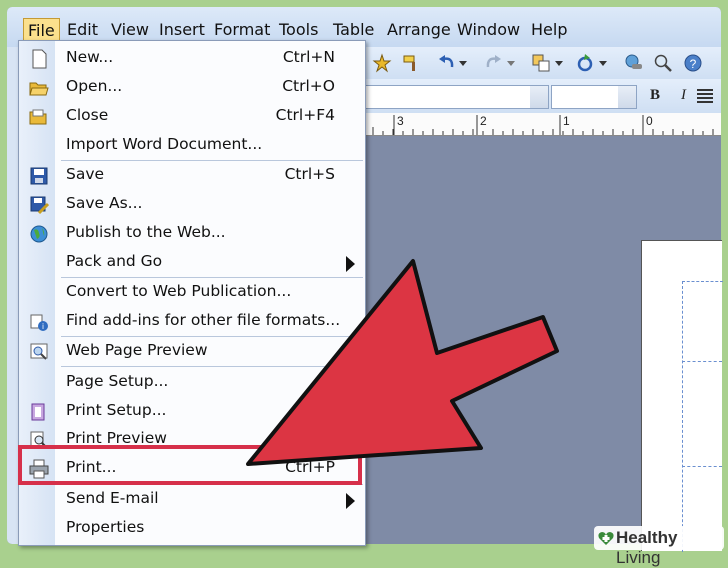 Image resolution: width=728 pixels, height=568 pixels. What do you see at coordinates (627, 97) in the screenshot?
I see `font-size-dropdown-icon` at bounding box center [627, 97].